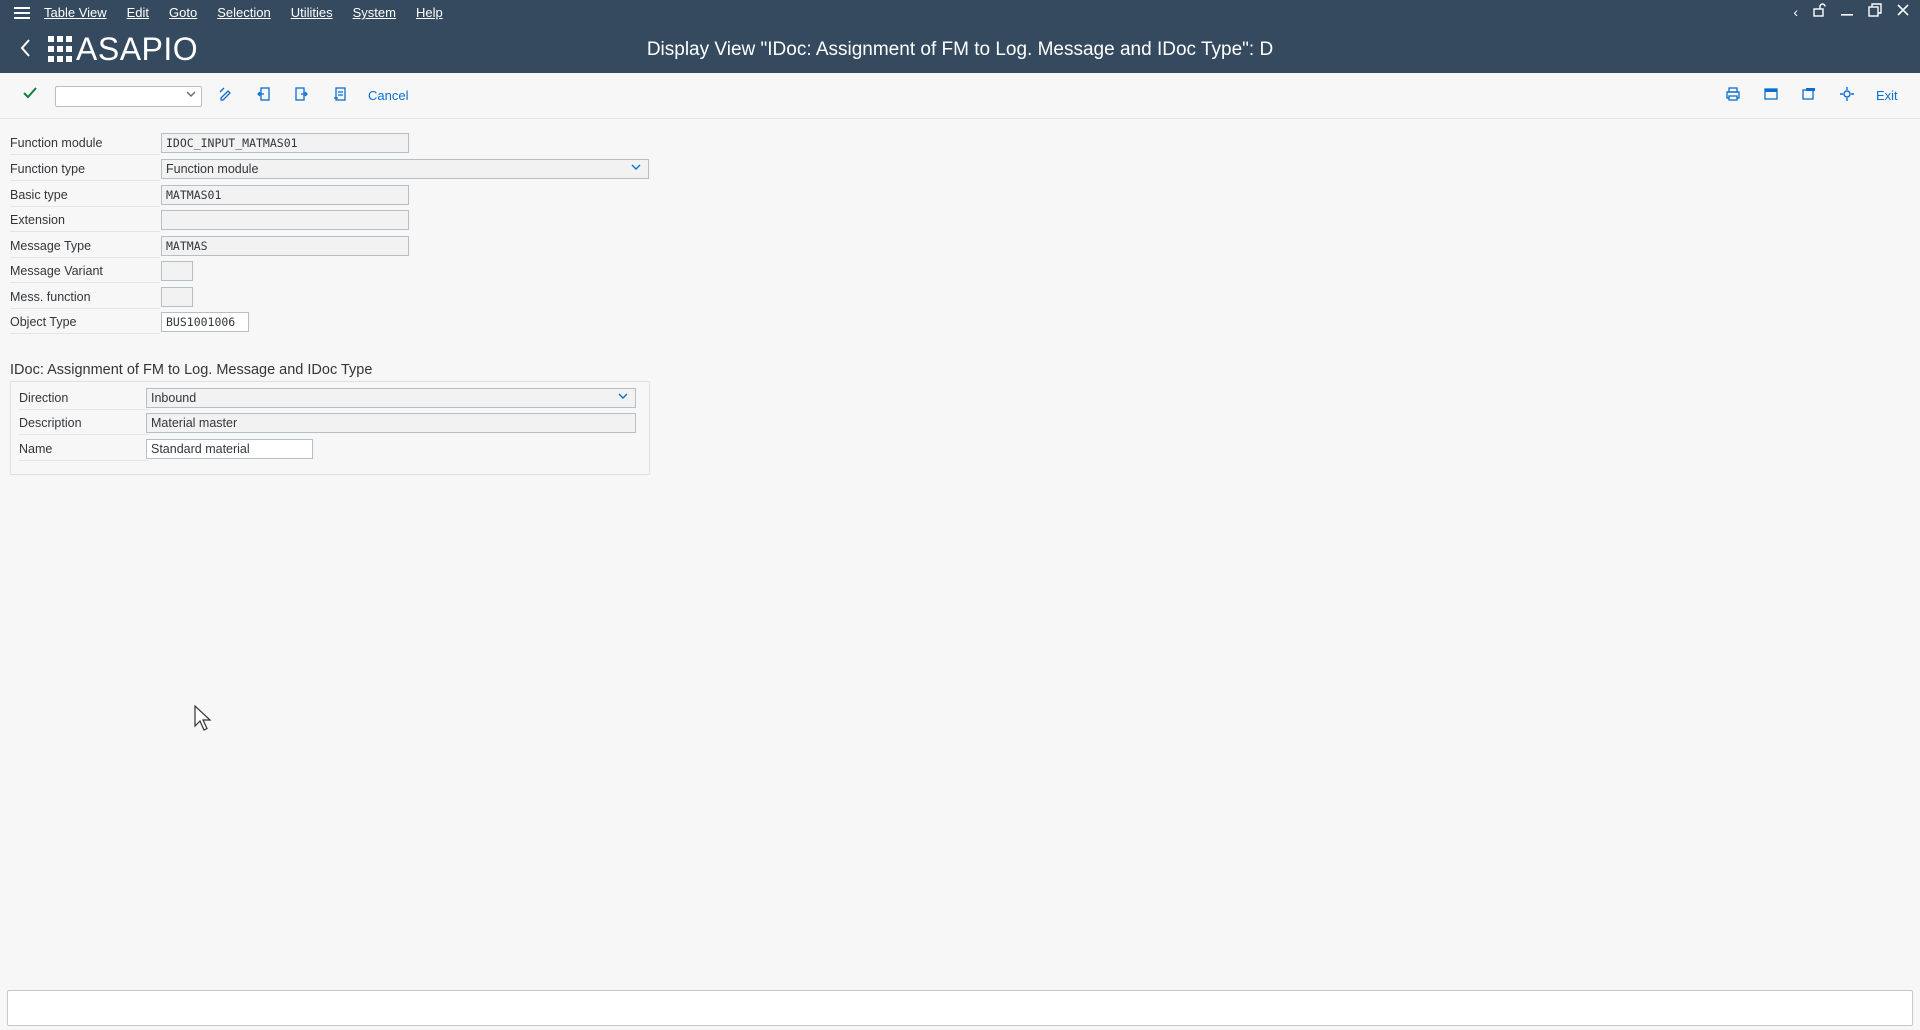 This screenshot has height=1030, width=1920. Describe the element at coordinates (405, 169) in the screenshot. I see `function-type-dropdown: Function module` at that location.